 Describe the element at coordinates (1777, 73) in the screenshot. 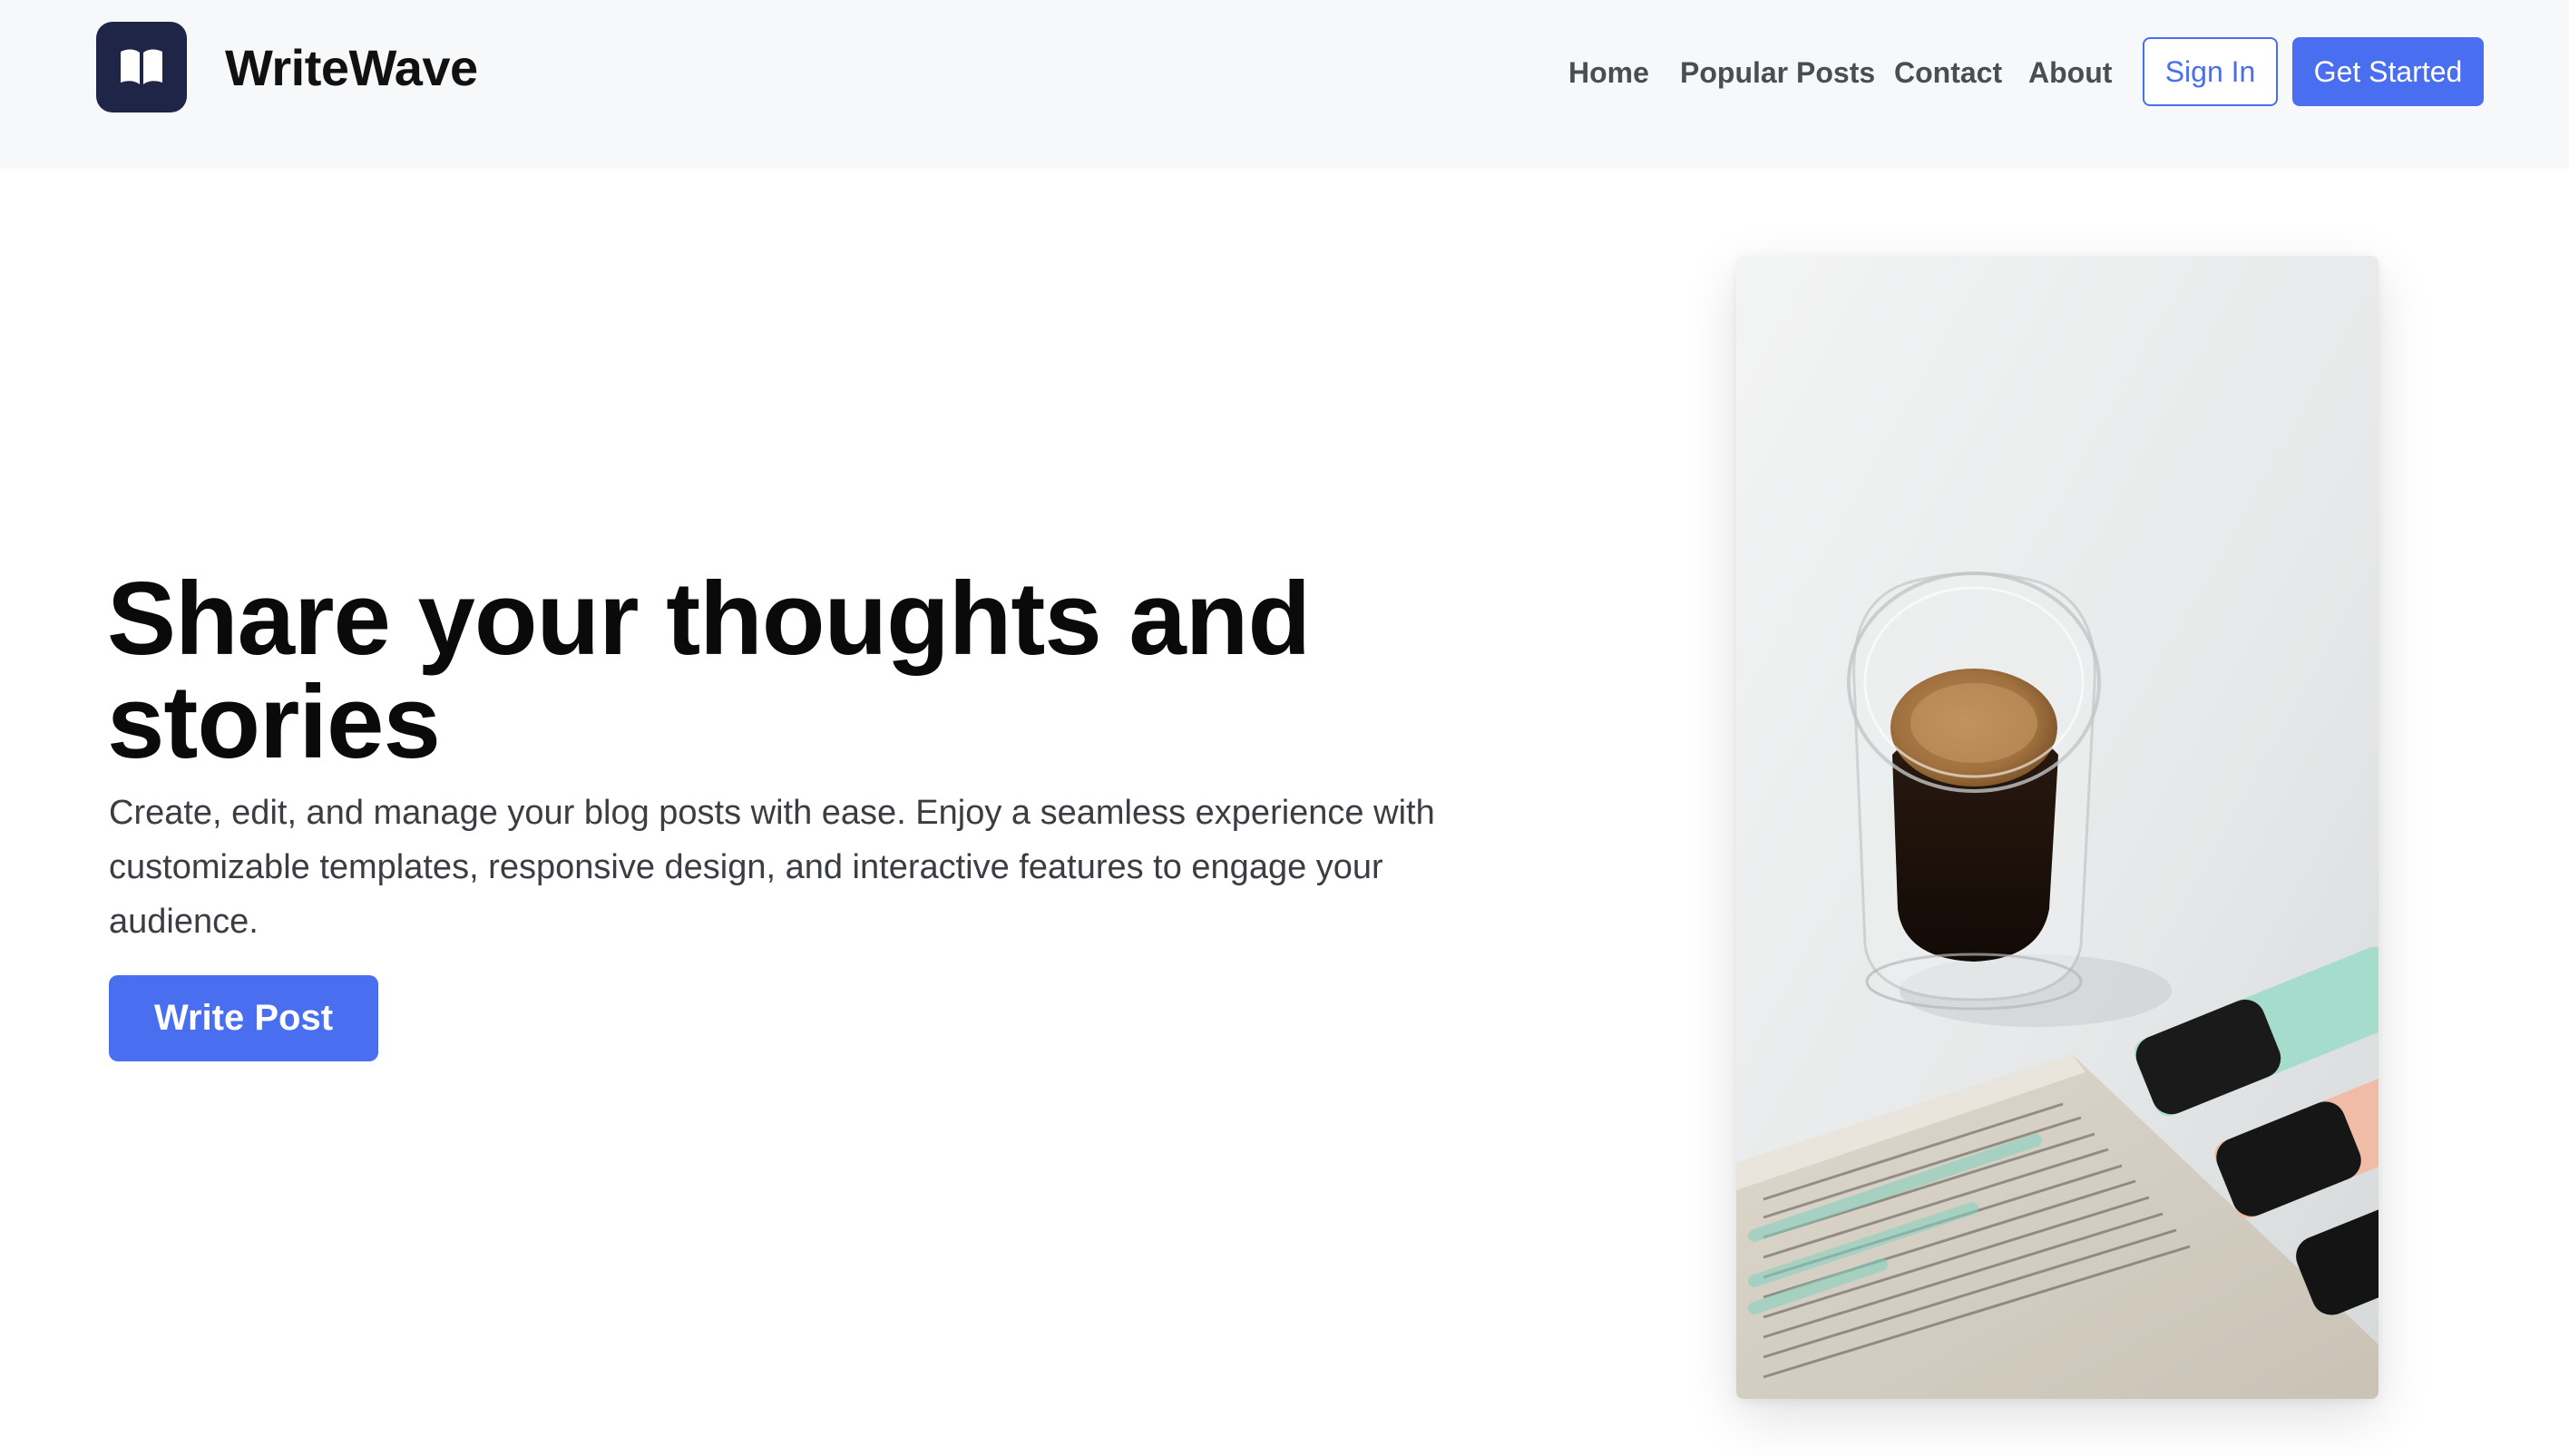

I see `nav-popular-posts: Popular Posts` at that location.